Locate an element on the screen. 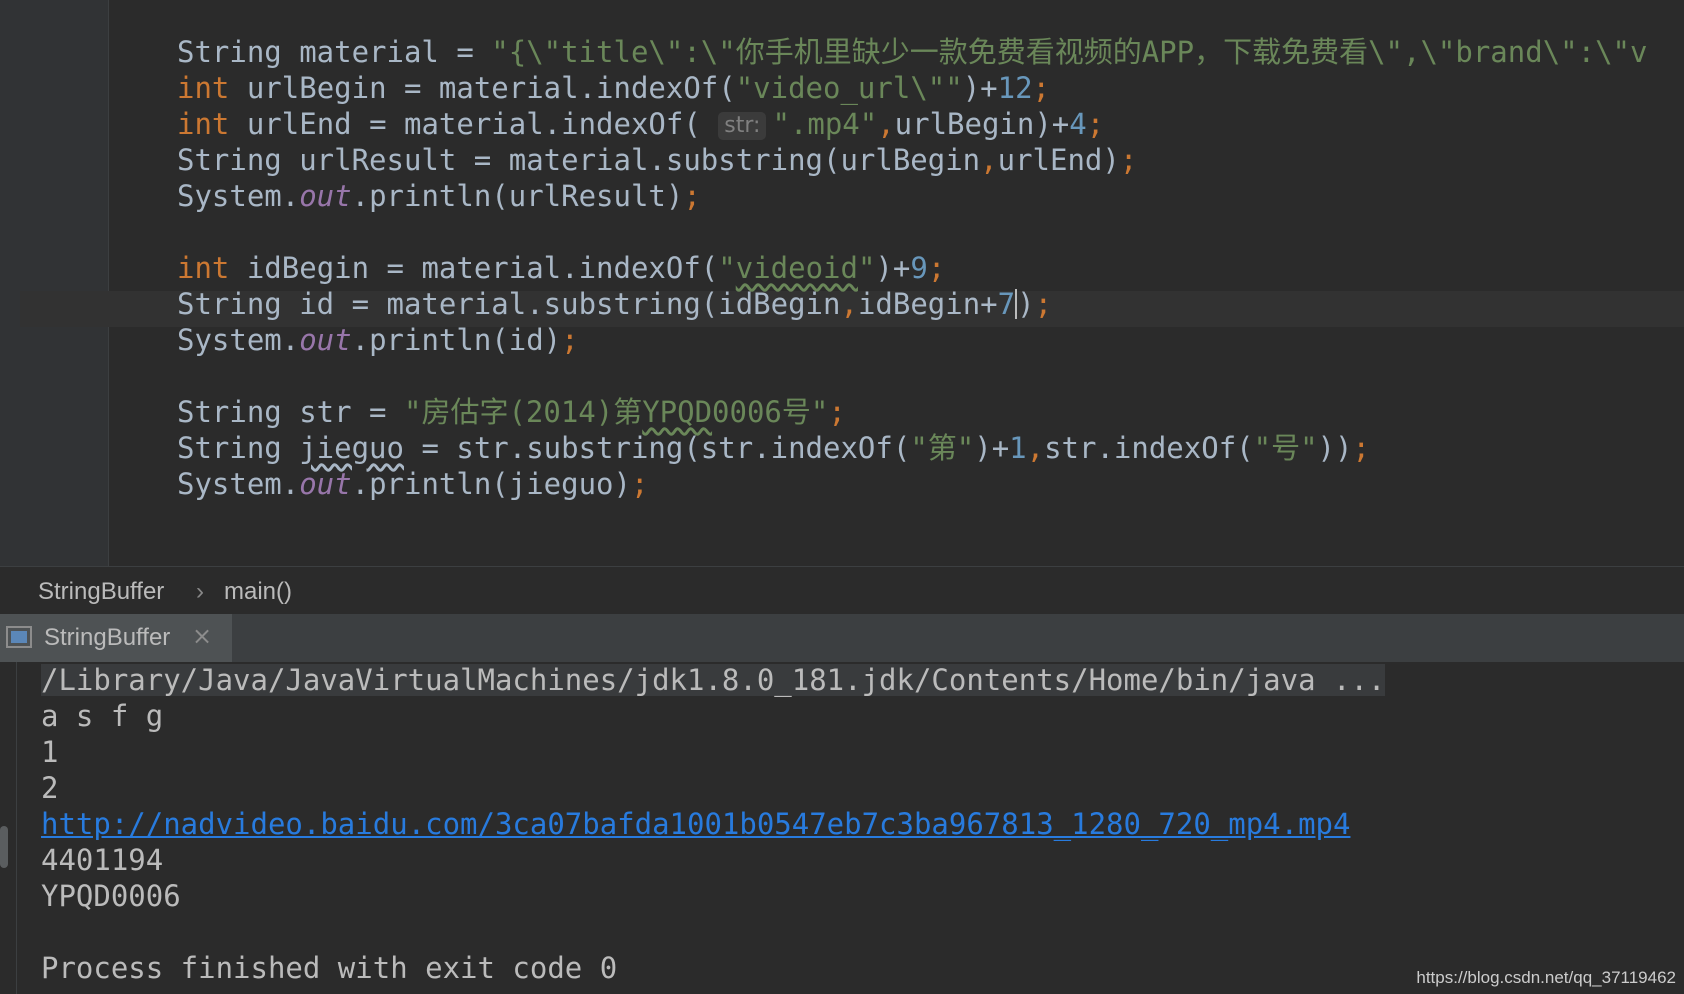 Image resolution: width=1684 pixels, height=994 pixels. code-line: System.out.println(jieguo); is located at coordinates (912, 484).